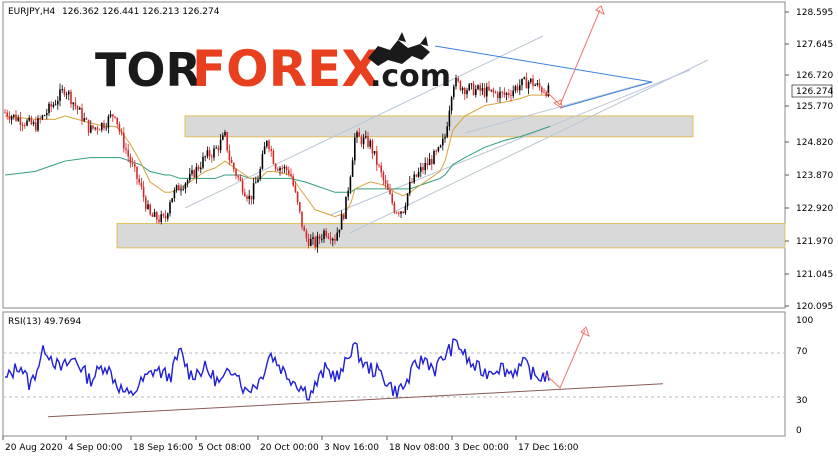 This screenshot has height=458, width=838. I want to click on y-tick-label: 124.820, so click(814, 143).